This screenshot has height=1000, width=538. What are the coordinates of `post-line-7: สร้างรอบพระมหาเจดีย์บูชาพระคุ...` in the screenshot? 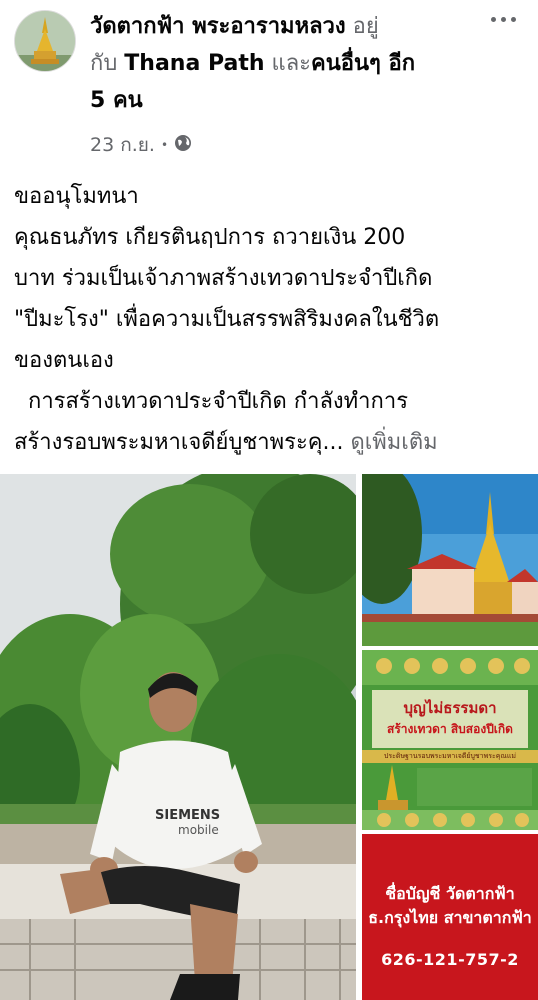 It's located at (179, 442).